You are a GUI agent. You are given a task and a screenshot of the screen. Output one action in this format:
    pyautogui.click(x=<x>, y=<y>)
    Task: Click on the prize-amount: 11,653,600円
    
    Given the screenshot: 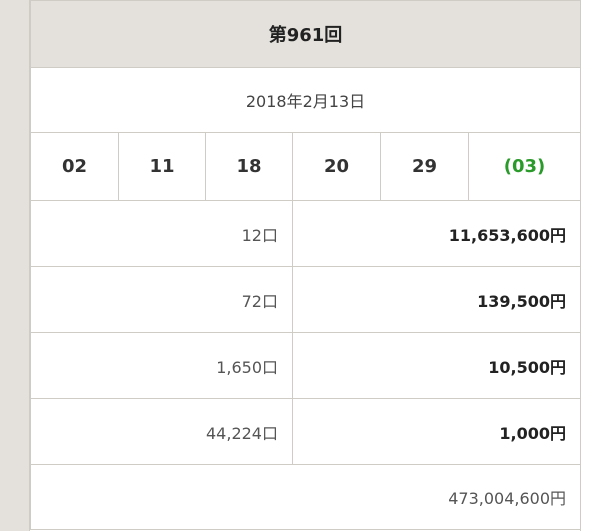 What is the action you would take?
    pyautogui.click(x=436, y=233)
    